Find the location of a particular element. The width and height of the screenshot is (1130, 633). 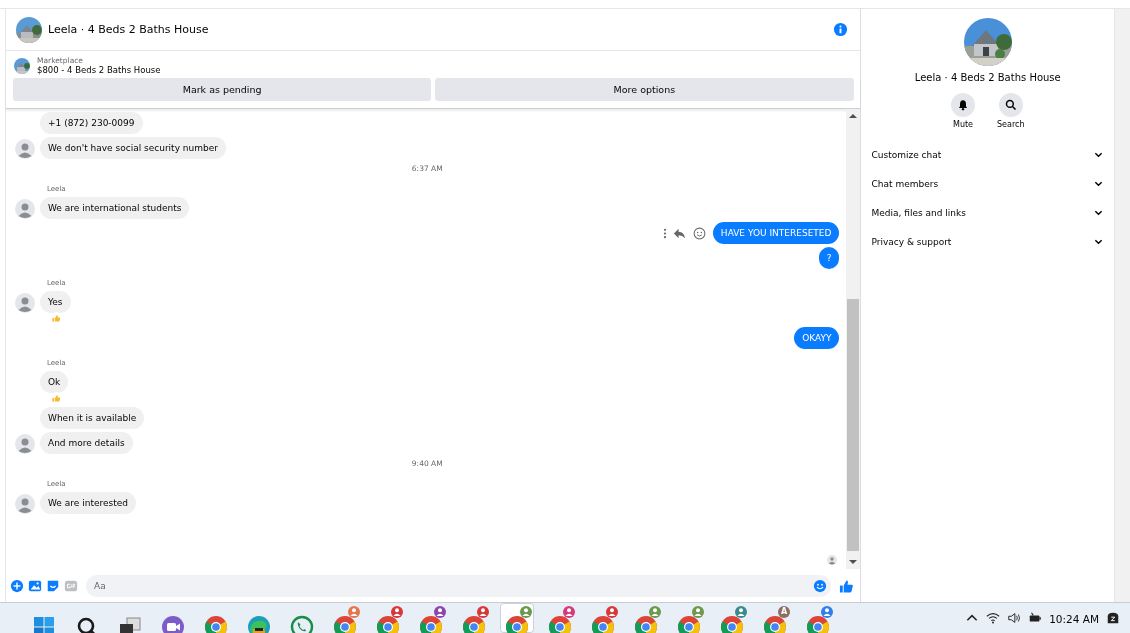

scroll-up-icon is located at coordinates (853, 116).